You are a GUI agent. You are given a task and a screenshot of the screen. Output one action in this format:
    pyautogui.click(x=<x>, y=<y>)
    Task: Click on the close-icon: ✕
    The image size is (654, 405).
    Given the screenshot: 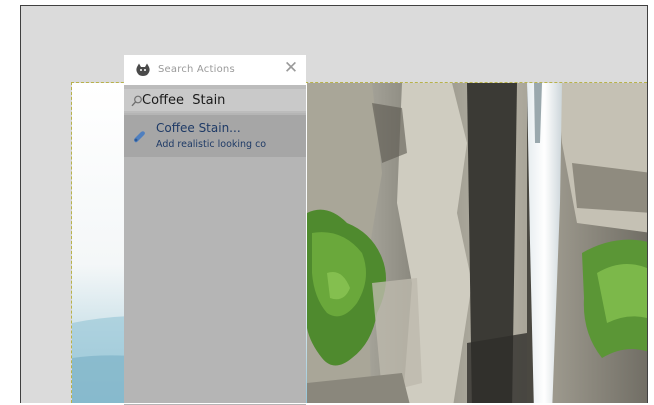 What is the action you would take?
    pyautogui.click(x=291, y=68)
    